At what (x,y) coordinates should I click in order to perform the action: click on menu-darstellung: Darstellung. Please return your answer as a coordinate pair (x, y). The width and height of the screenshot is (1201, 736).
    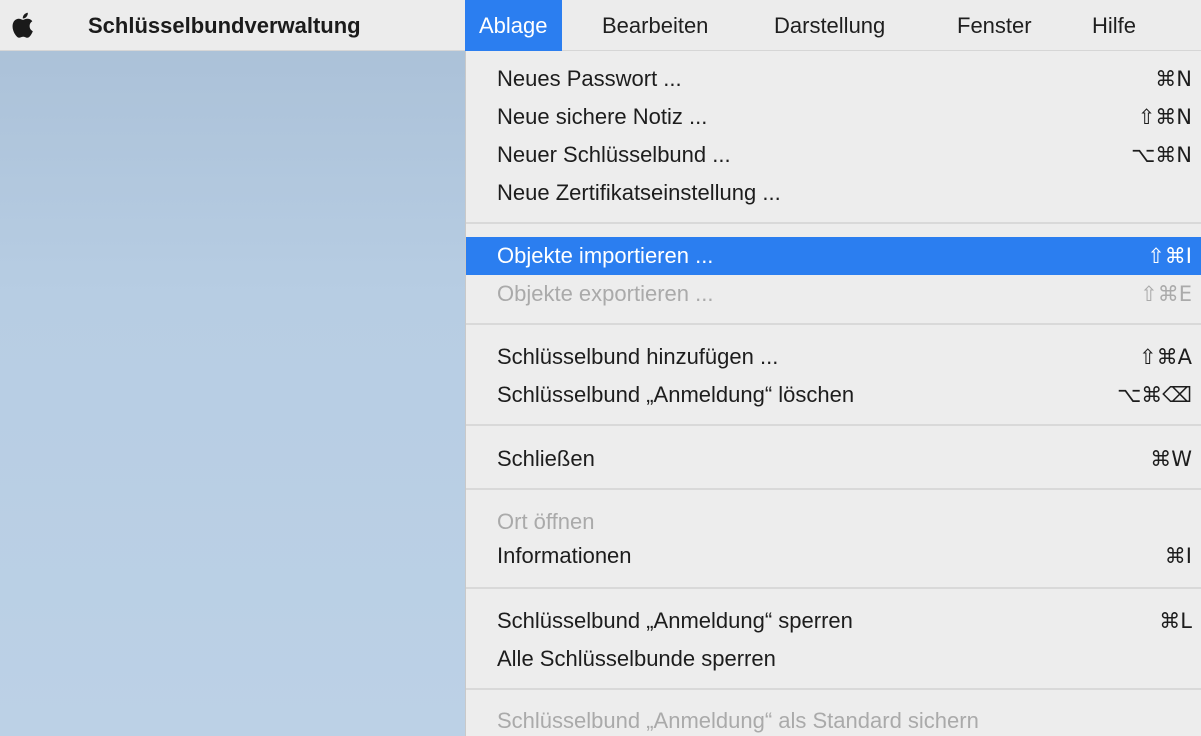
    Looking at the image, I should click on (829, 25).